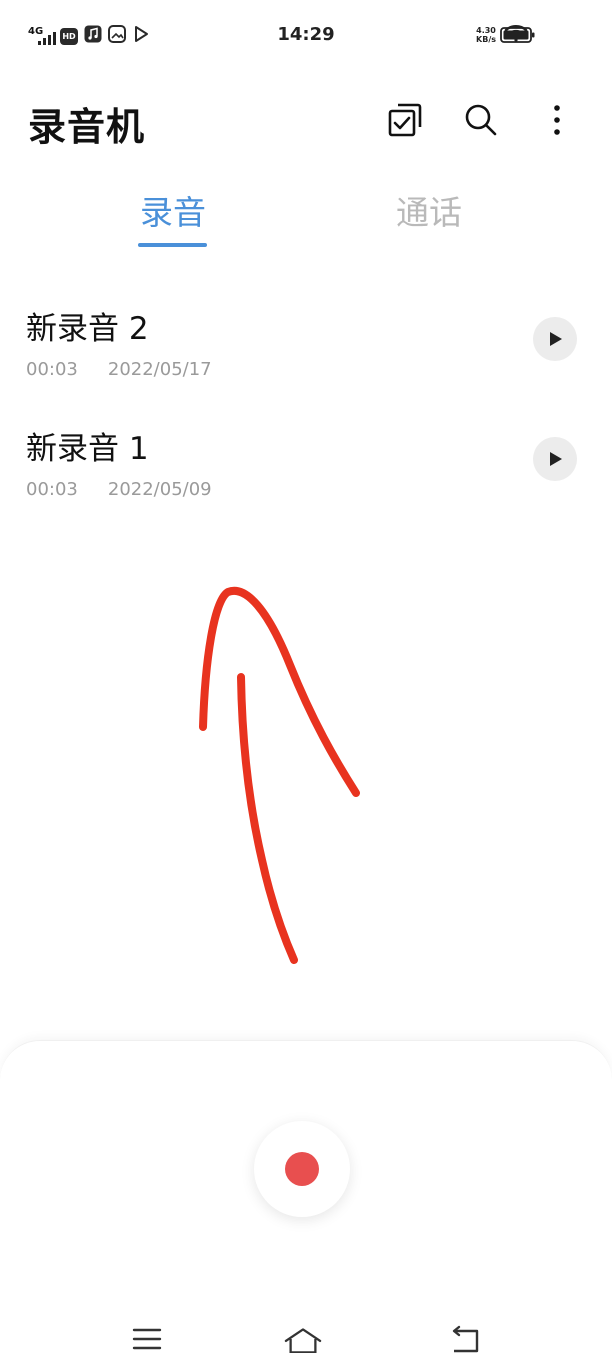 This screenshot has height=1354, width=612. I want to click on recording-name: 新录音 2, so click(87, 329).